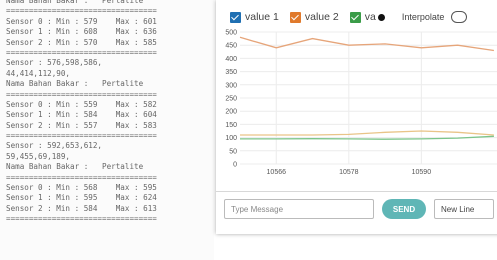 Image resolution: width=497 pixels, height=260 pixels. Describe the element at coordinates (370, 17) in the screenshot. I see `legend-label: va` at that location.